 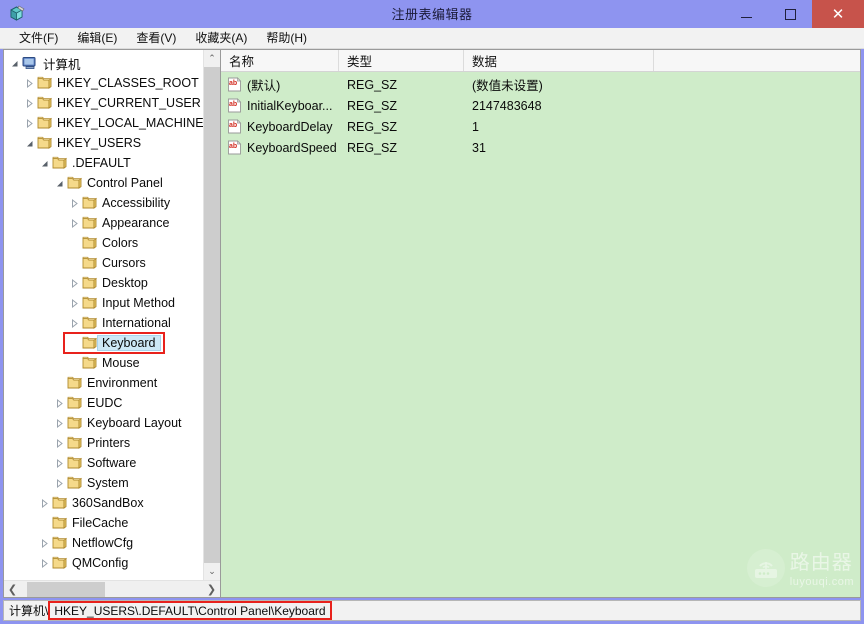 What do you see at coordinates (212, 58) in the screenshot?
I see `scroll-up-icon: ⌃` at bounding box center [212, 58].